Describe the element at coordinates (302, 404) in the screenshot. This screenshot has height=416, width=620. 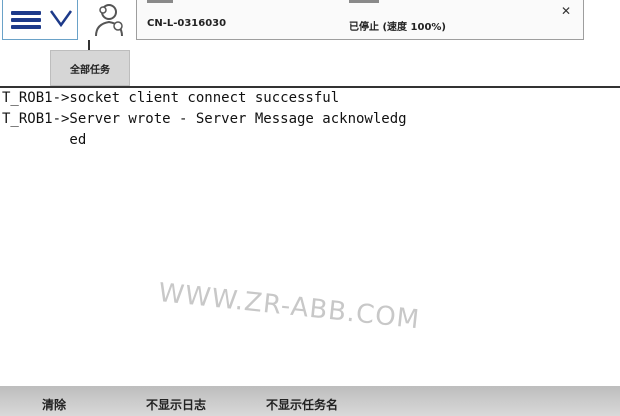
I see `hide-task-name-button: 不显示任务名` at that location.